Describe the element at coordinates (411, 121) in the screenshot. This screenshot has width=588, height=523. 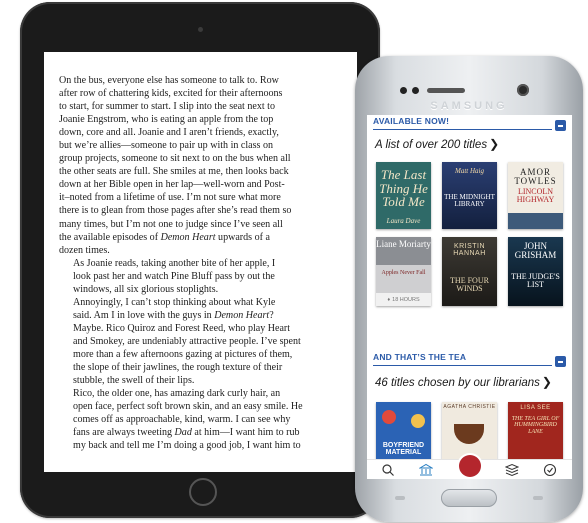
I see `section-label: AVAILABLE NOW!` at that location.